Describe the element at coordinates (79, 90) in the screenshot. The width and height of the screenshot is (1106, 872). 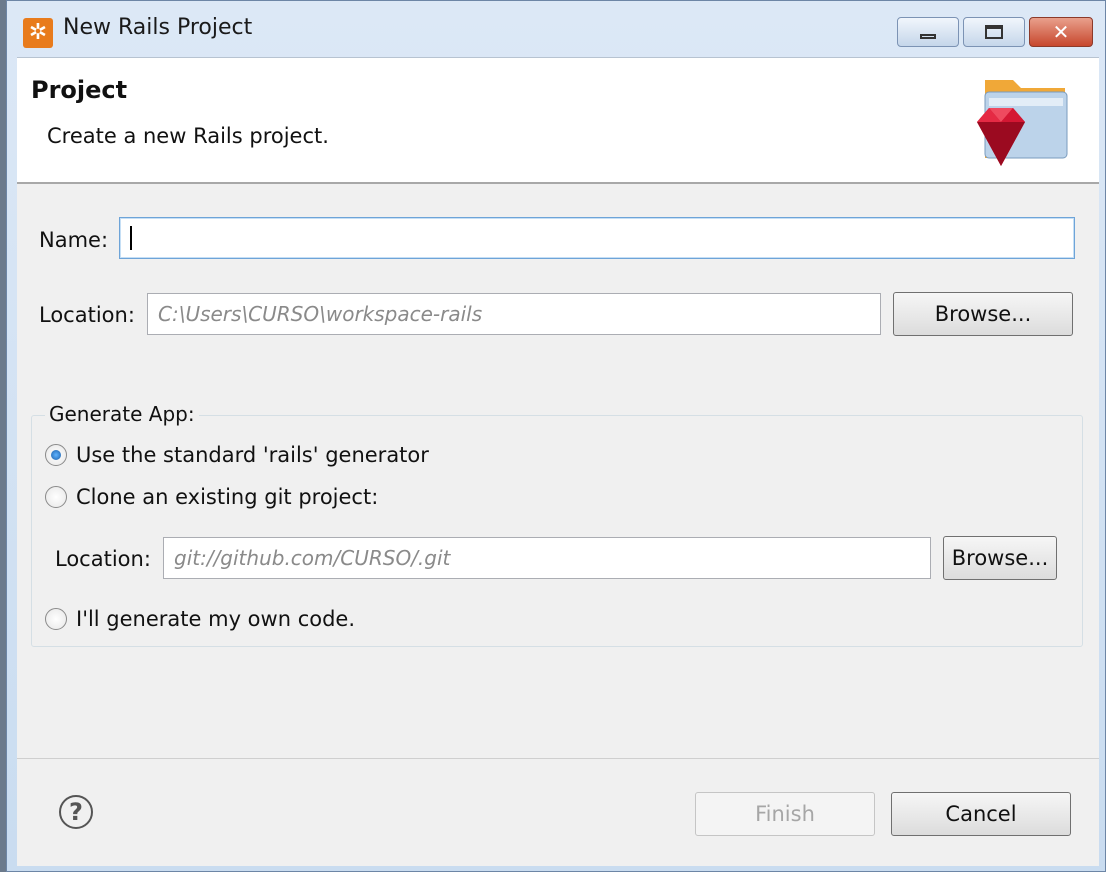
I see `page-title: Project` at that location.